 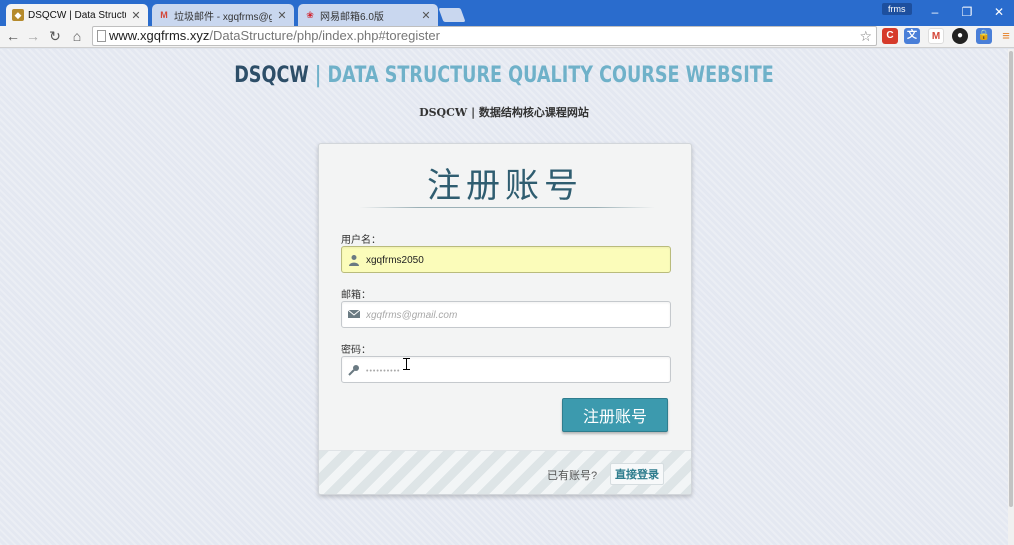 I want to click on site-title-abbr: DSQCW, so click(x=271, y=75).